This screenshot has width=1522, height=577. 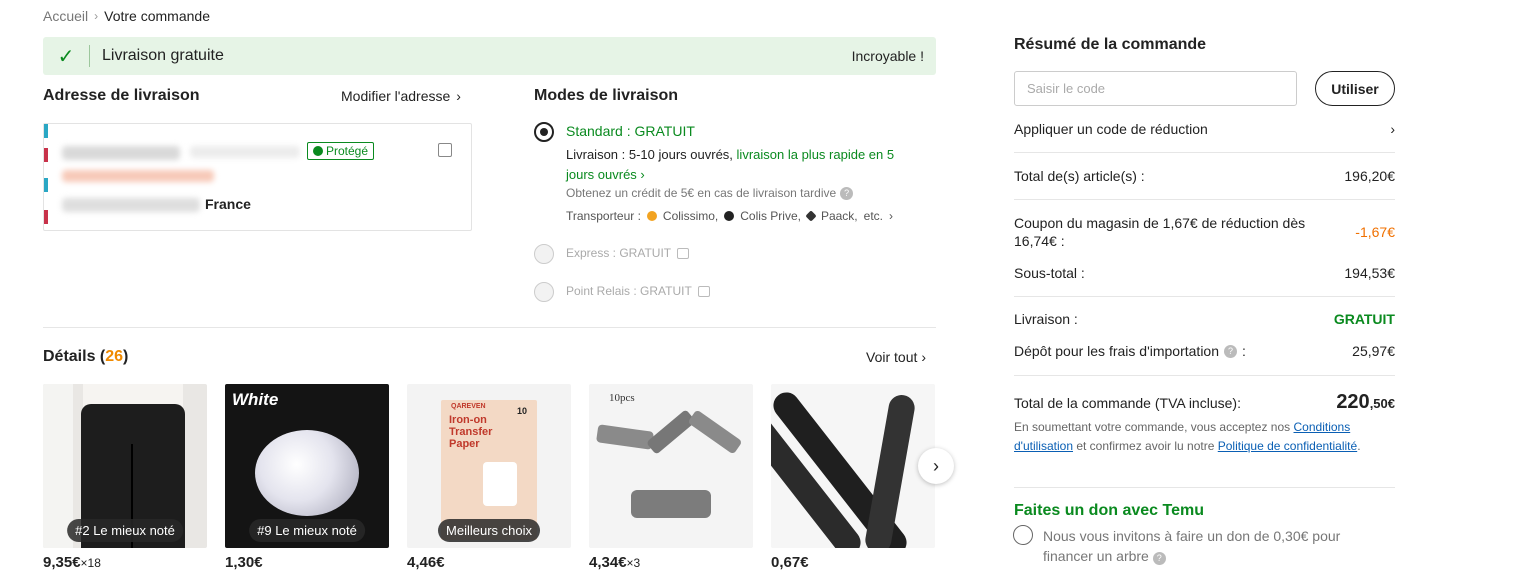 I want to click on carousel-next-button: ›, so click(x=936, y=466).